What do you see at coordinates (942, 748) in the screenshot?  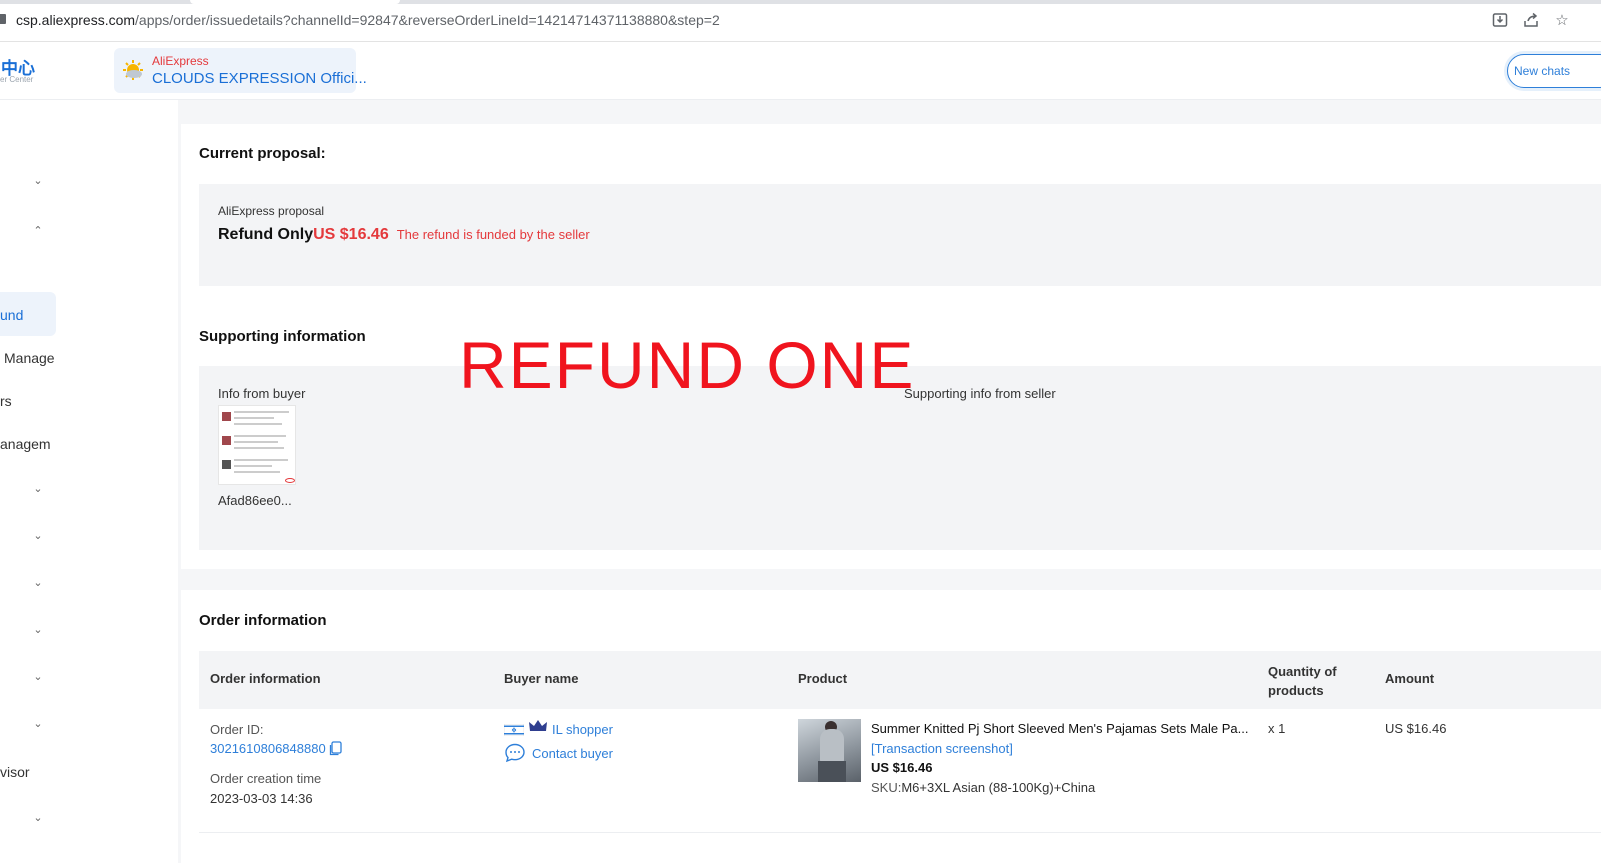 I see `transaction-screenshot-link: [Transaction screenshot]` at bounding box center [942, 748].